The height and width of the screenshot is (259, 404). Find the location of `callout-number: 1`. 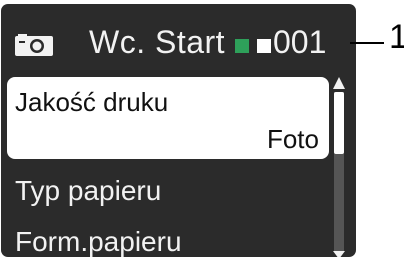

callout-number: 1 is located at coordinates (396, 37).